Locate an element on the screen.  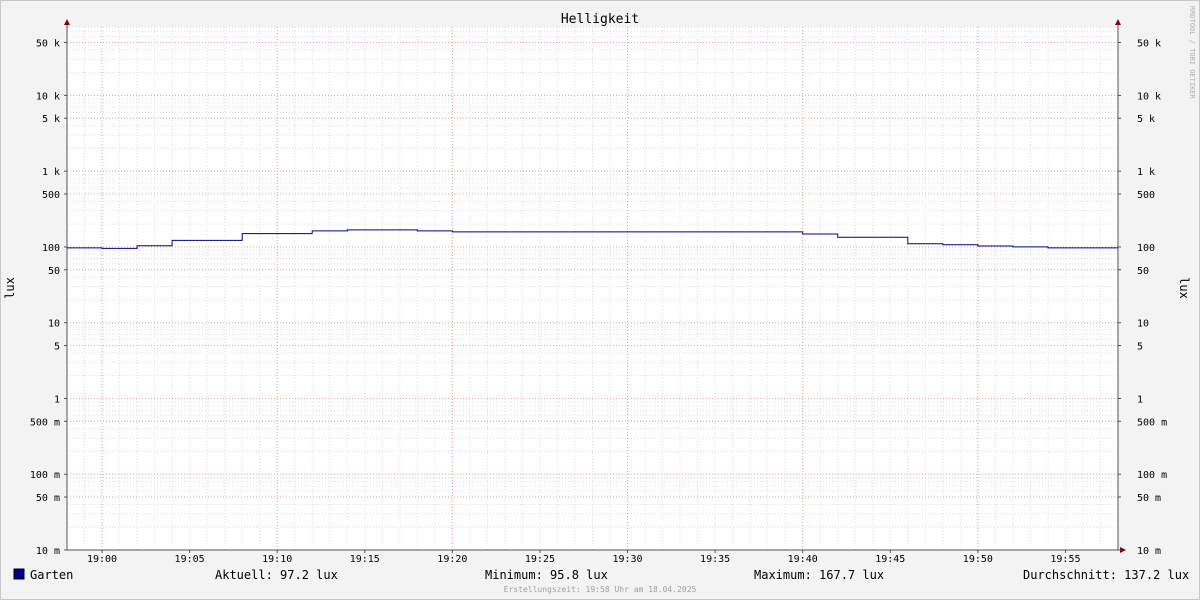
y-tick-label-right: 50 k is located at coordinates (1149, 43).